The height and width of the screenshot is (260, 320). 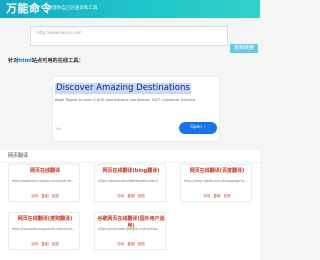 I want to click on ad-open-button: Open ›, so click(x=198, y=128).